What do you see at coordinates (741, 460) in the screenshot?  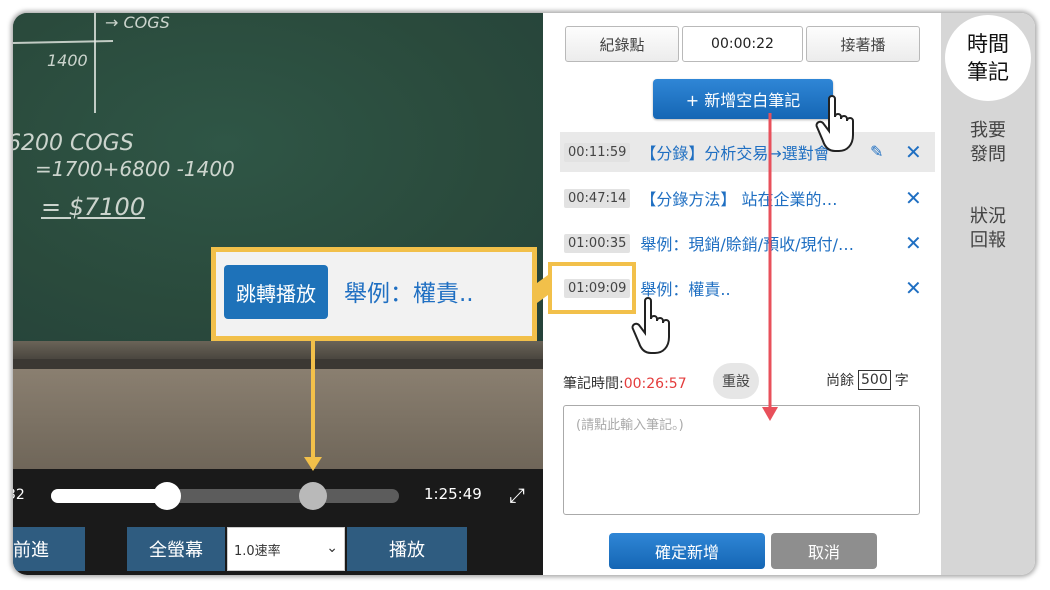 I see `note-textarea: (請點此輸入筆記。)` at bounding box center [741, 460].